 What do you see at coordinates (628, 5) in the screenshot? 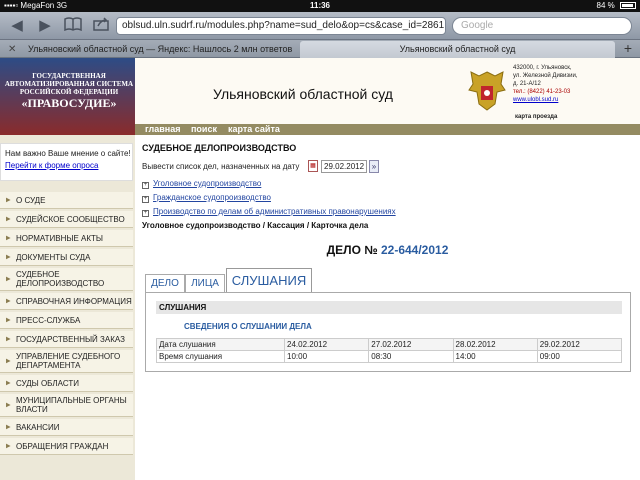
I see `battery-icon` at bounding box center [628, 5].